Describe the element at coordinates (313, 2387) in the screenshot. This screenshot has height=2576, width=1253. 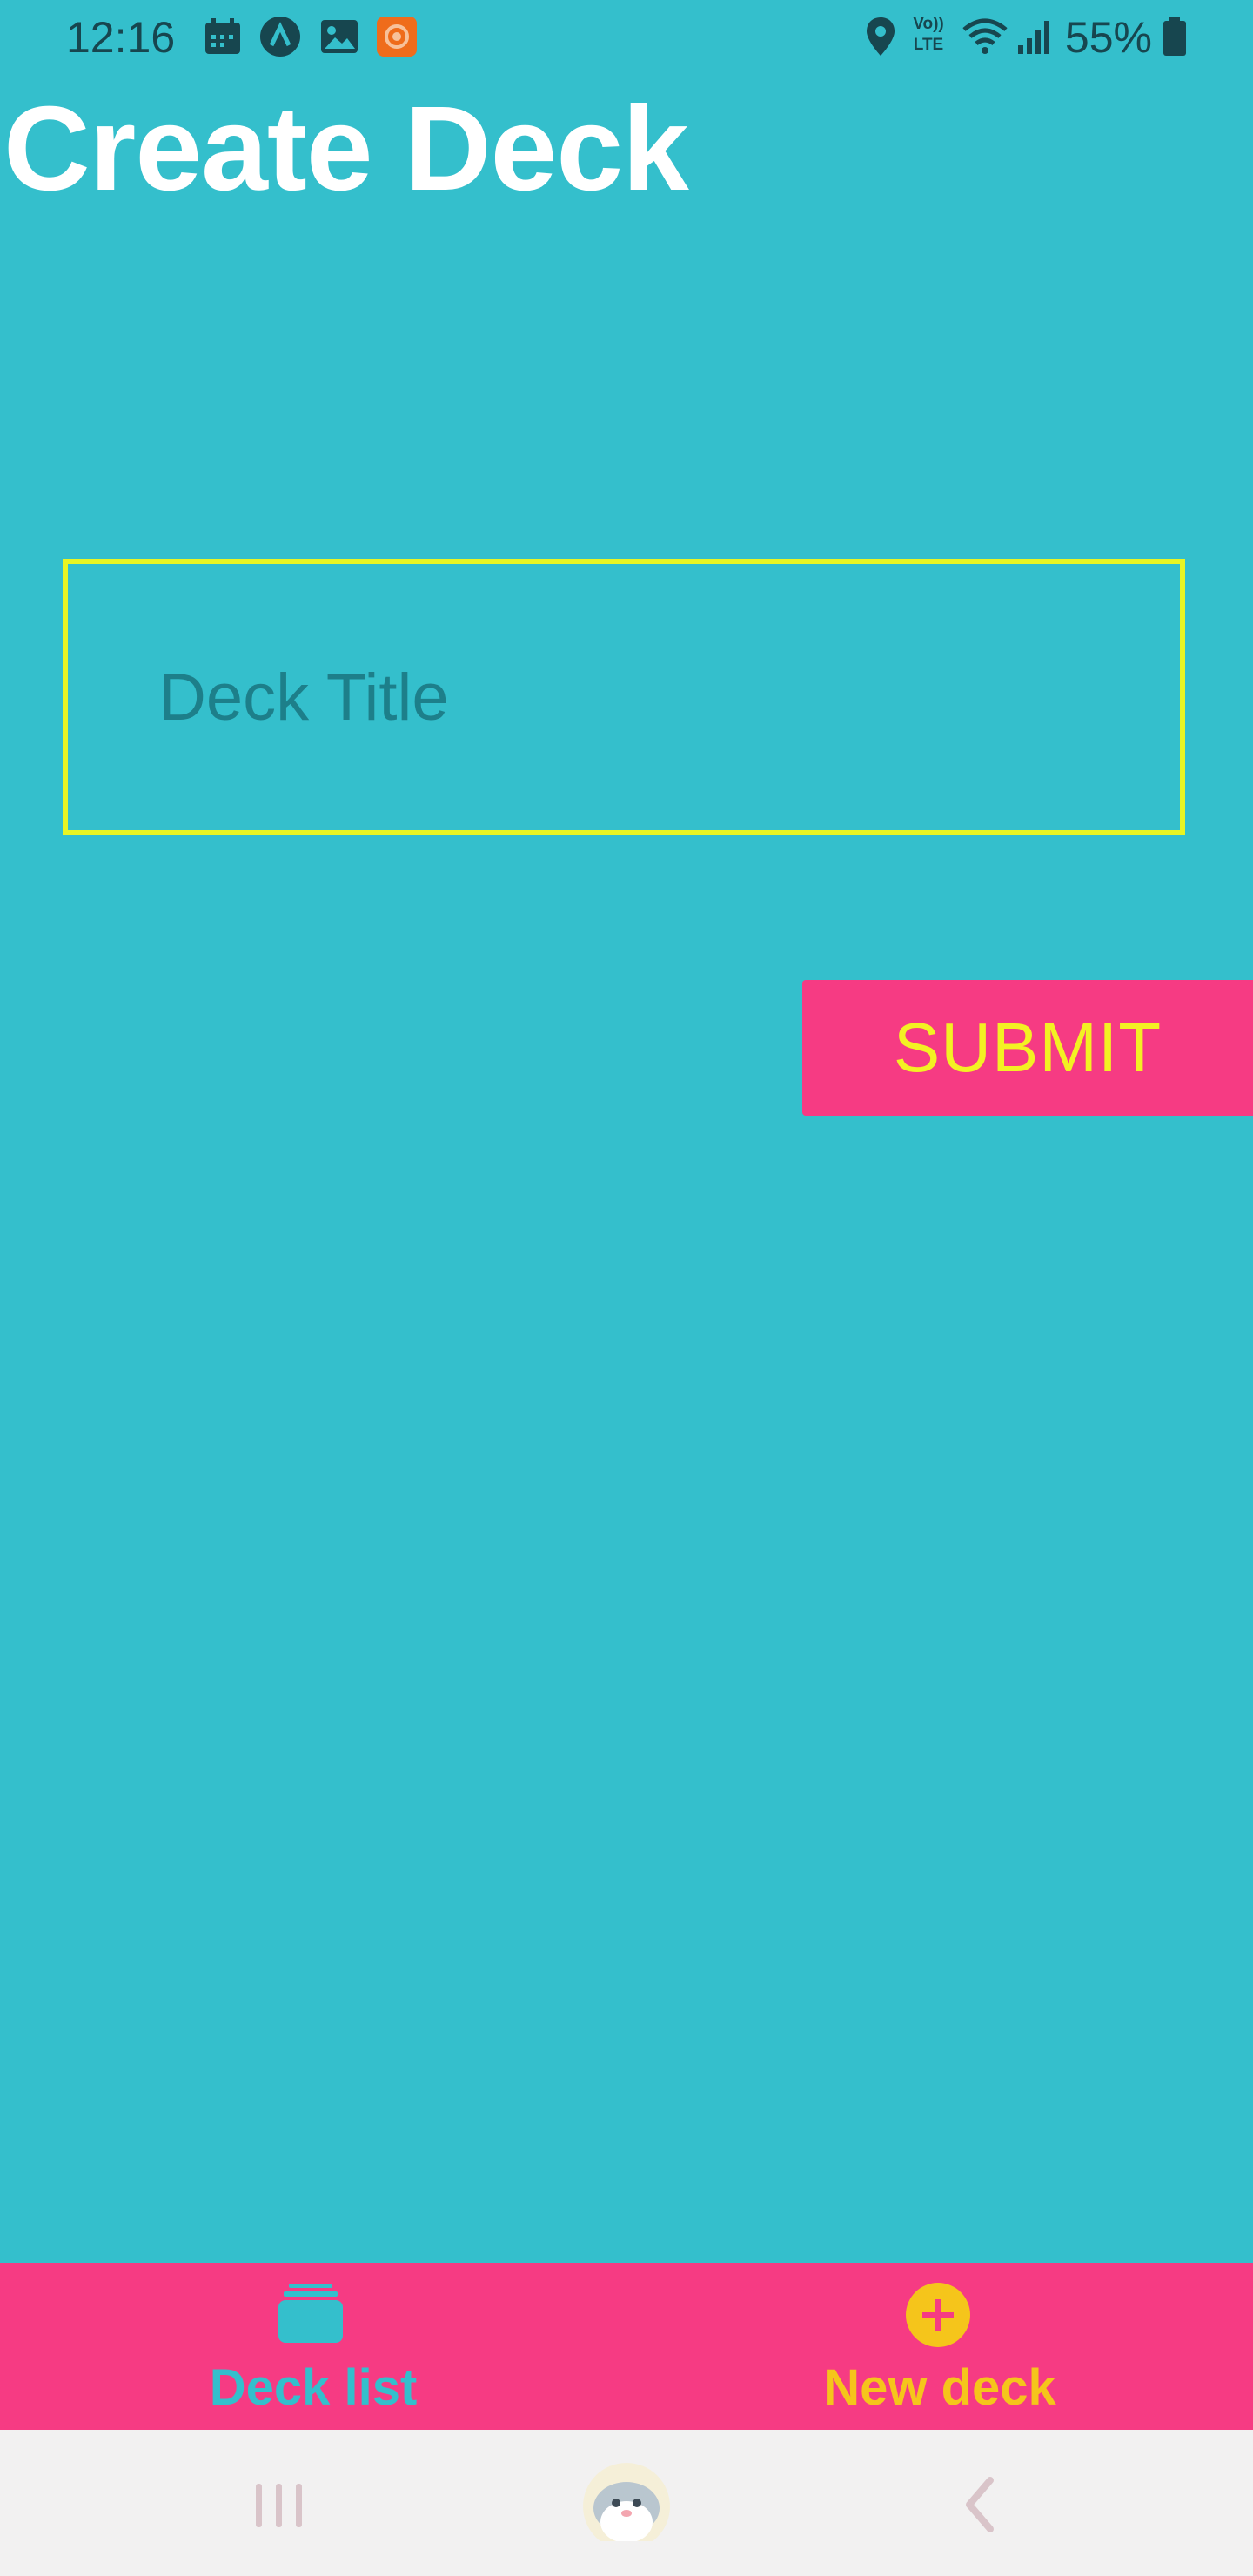
I see `tab-deck-list-label: Deck list` at that location.